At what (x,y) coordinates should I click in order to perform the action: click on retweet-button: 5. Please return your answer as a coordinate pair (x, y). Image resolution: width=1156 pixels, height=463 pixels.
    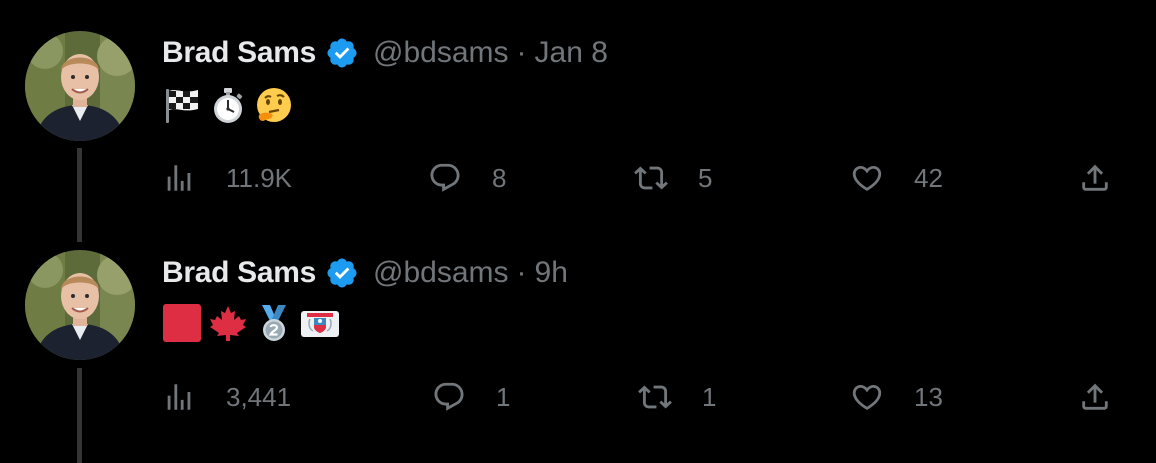
    Looking at the image, I should click on (673, 178).